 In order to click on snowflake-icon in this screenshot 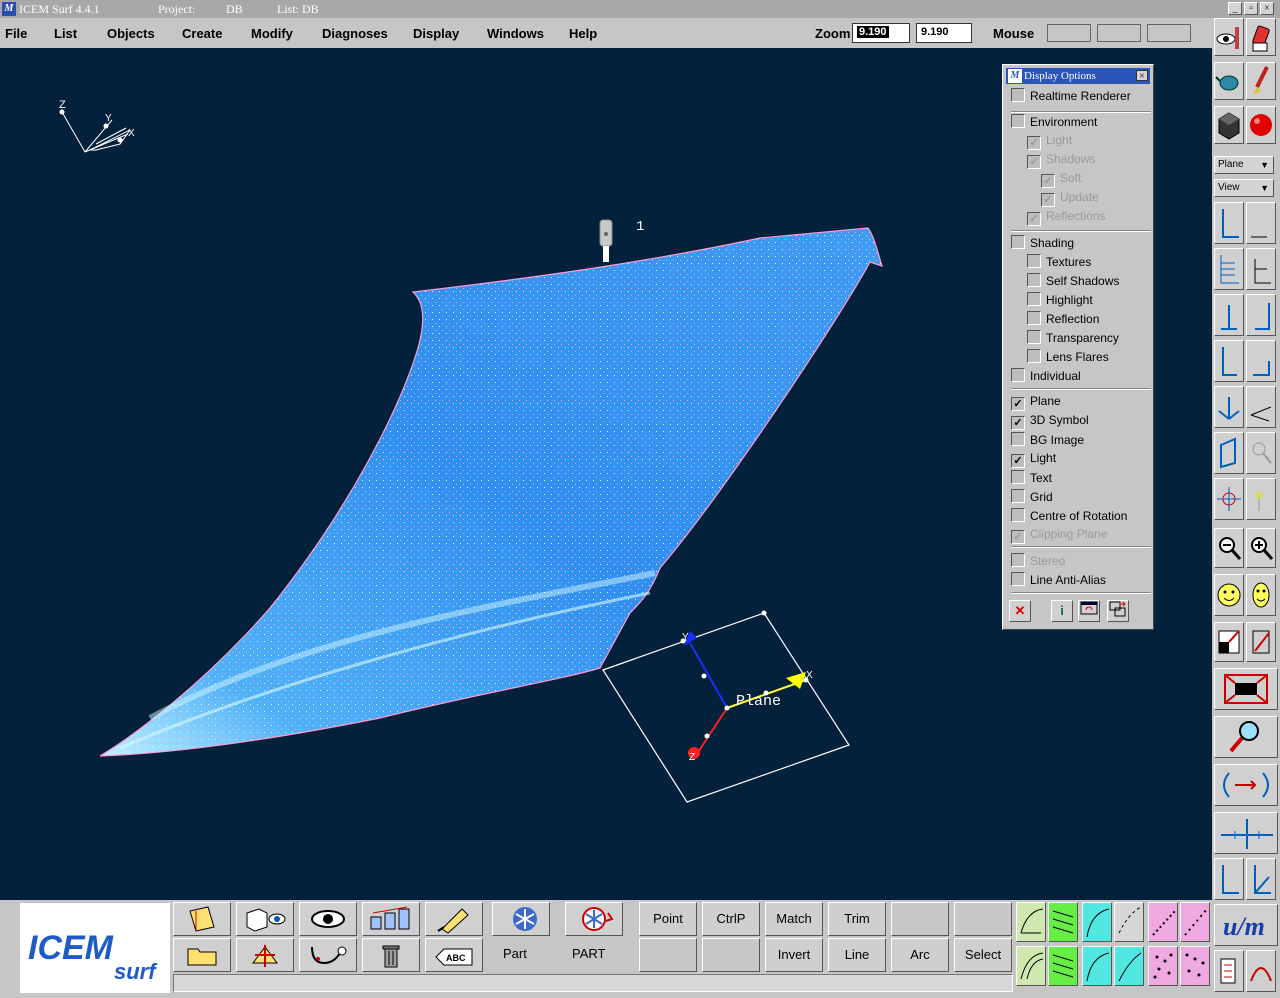, I will do `click(521, 919)`.